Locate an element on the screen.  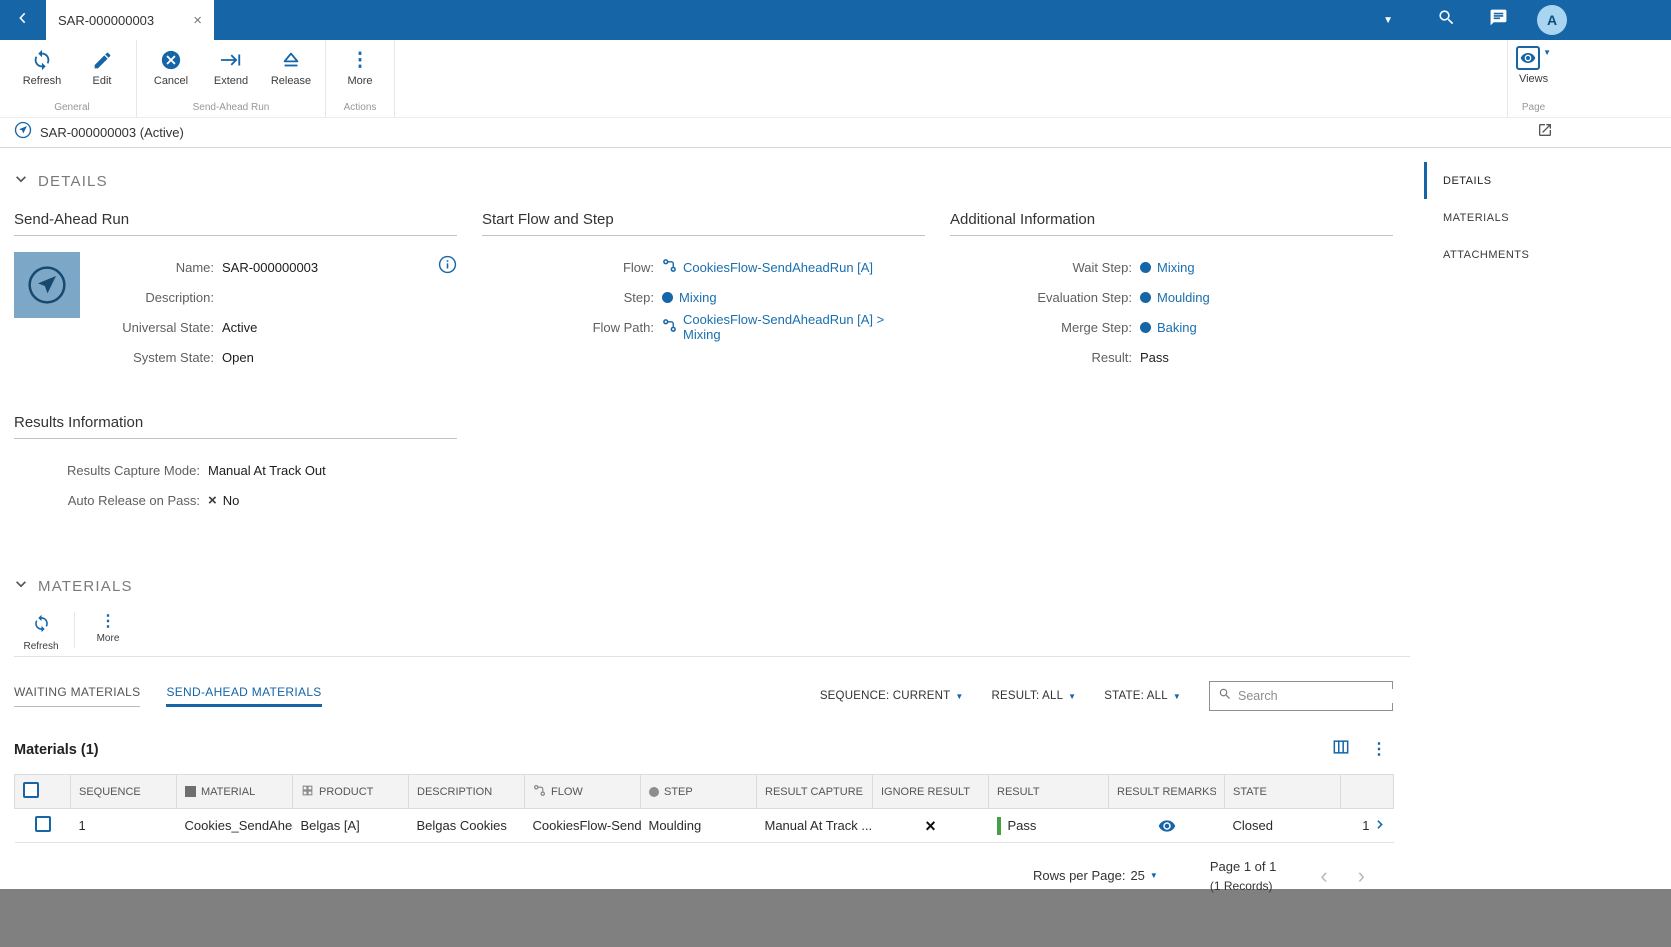
tab-close-icon: × is located at coordinates (197, 20).